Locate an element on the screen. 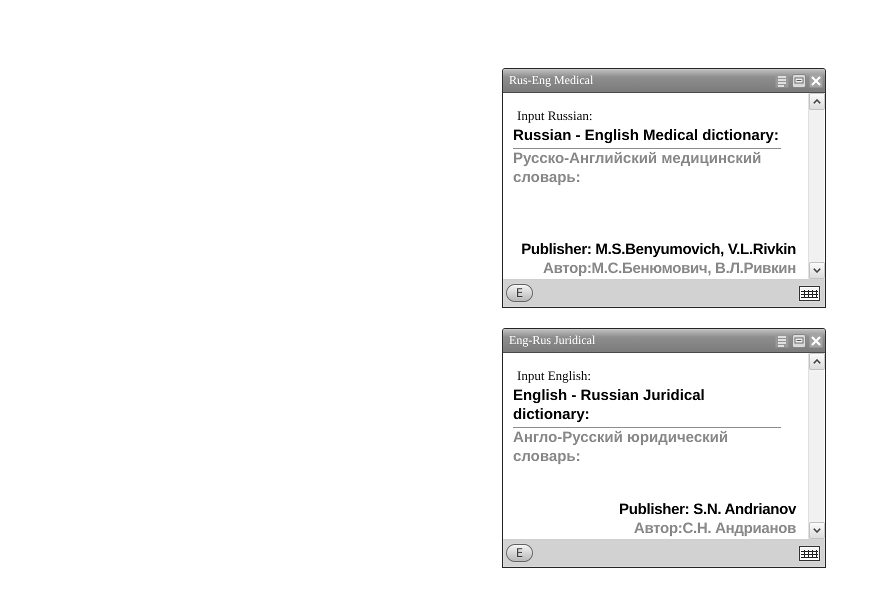 Image resolution: width=893 pixels, height=612 pixels. author-text: Автор:С.Н. Андрианов is located at coordinates (715, 528).